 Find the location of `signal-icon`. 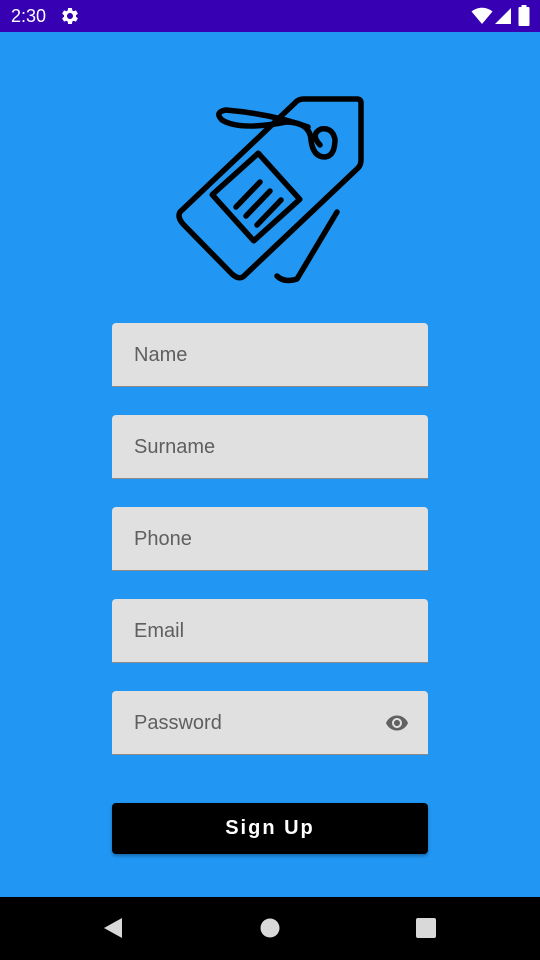

signal-icon is located at coordinates (503, 16).